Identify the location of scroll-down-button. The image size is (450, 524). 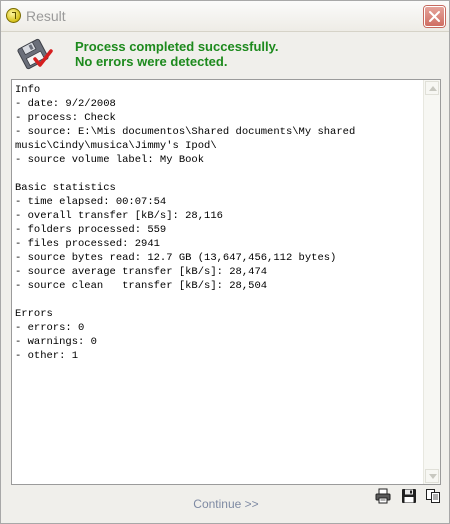
(432, 476).